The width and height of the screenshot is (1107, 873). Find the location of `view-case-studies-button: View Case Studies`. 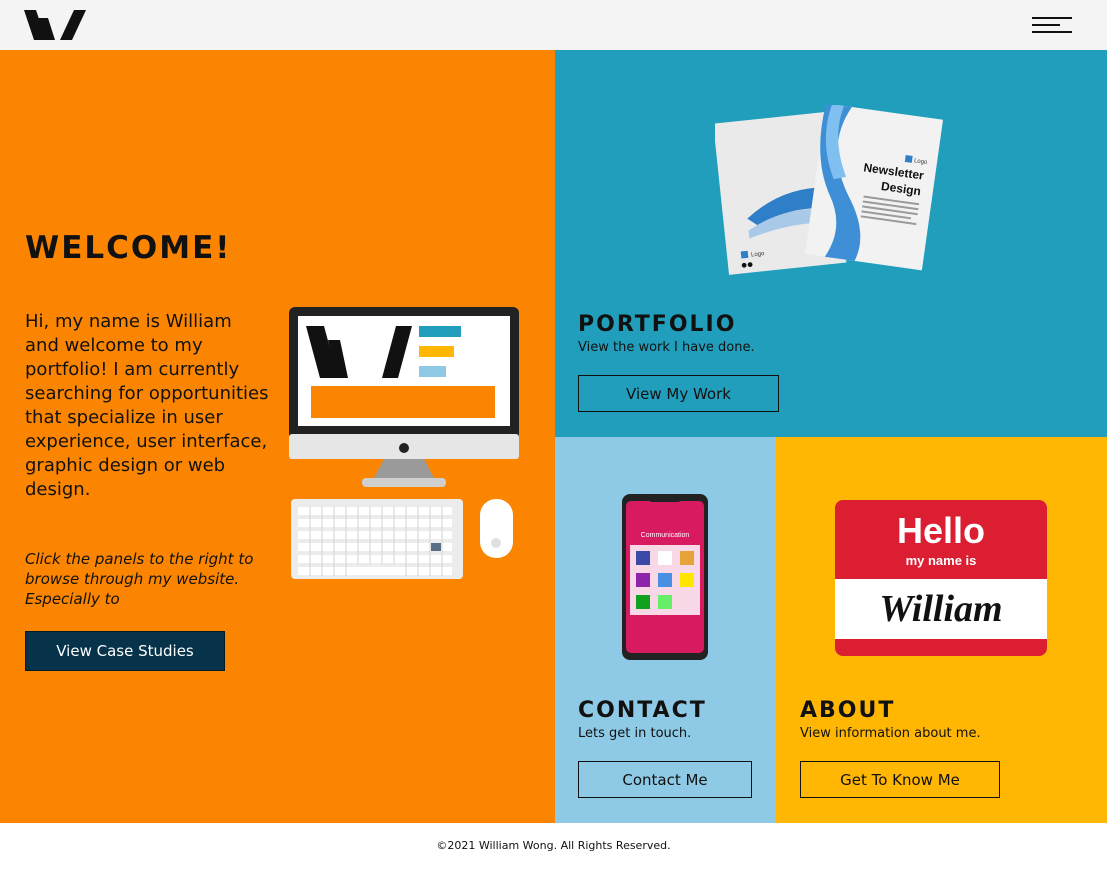

view-case-studies-button: View Case Studies is located at coordinates (125, 651).